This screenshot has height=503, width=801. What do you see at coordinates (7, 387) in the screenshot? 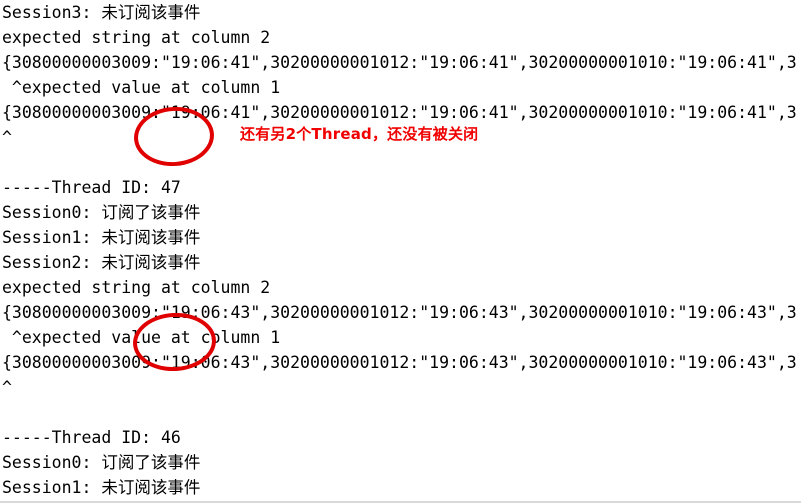
I see `log-line: ^` at bounding box center [7, 387].